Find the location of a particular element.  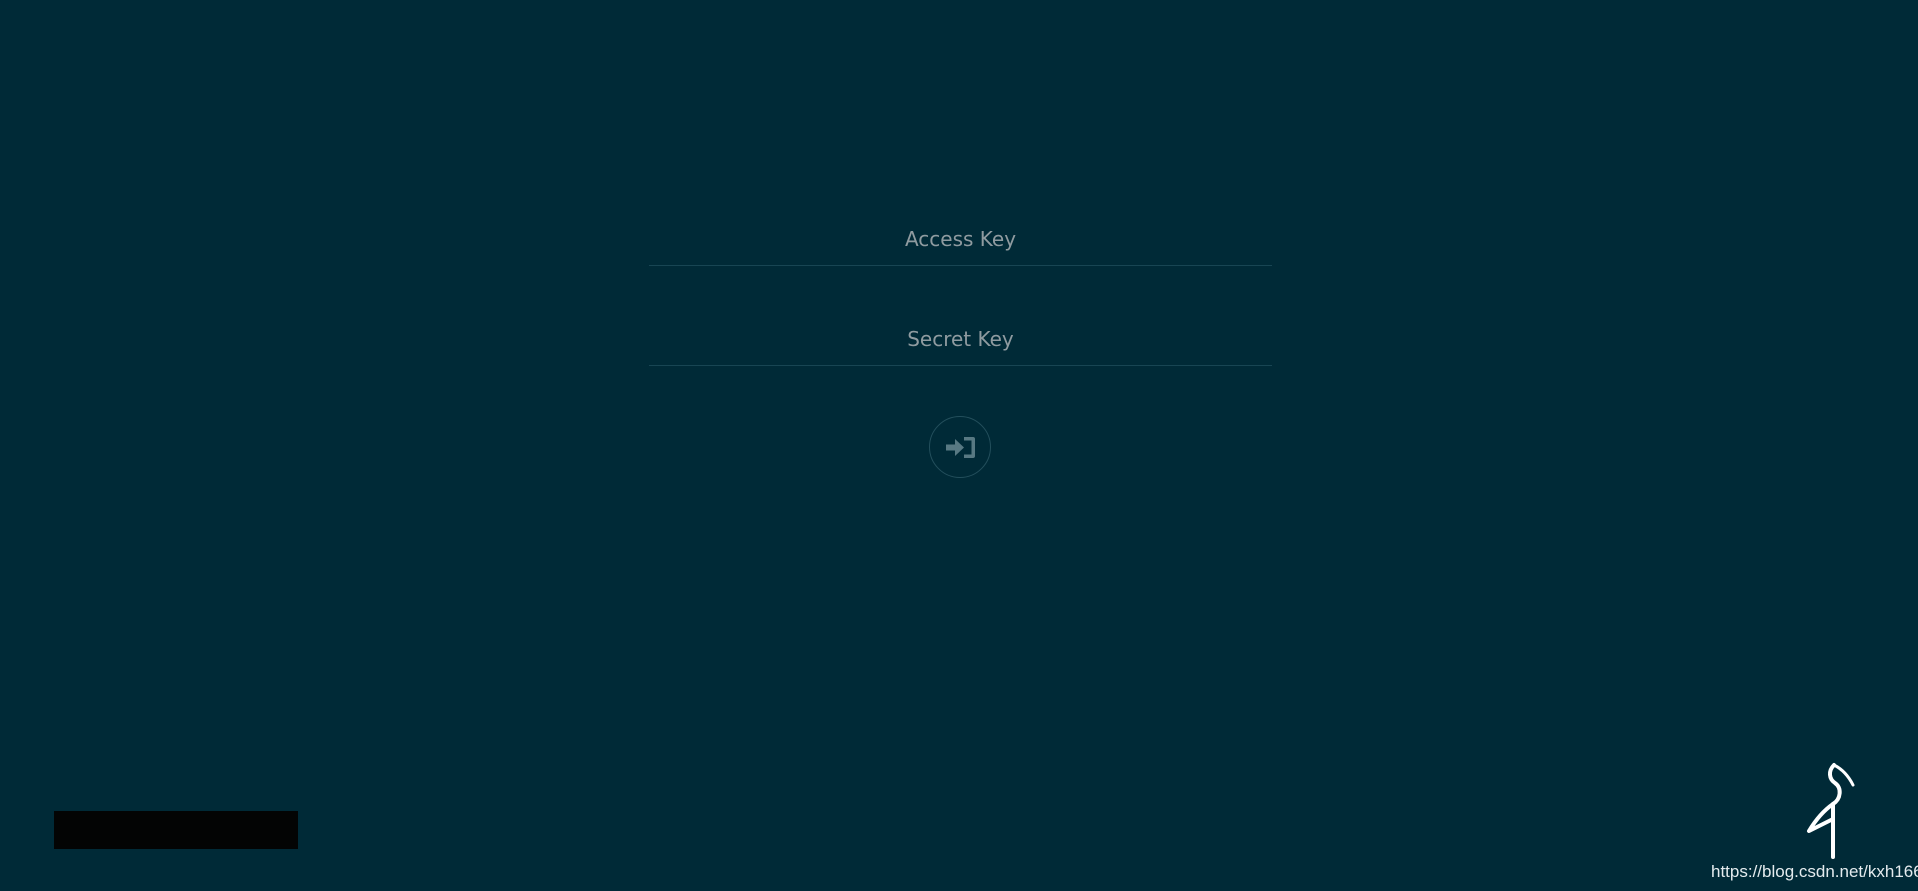

secret-key-field is located at coordinates (960, 339).